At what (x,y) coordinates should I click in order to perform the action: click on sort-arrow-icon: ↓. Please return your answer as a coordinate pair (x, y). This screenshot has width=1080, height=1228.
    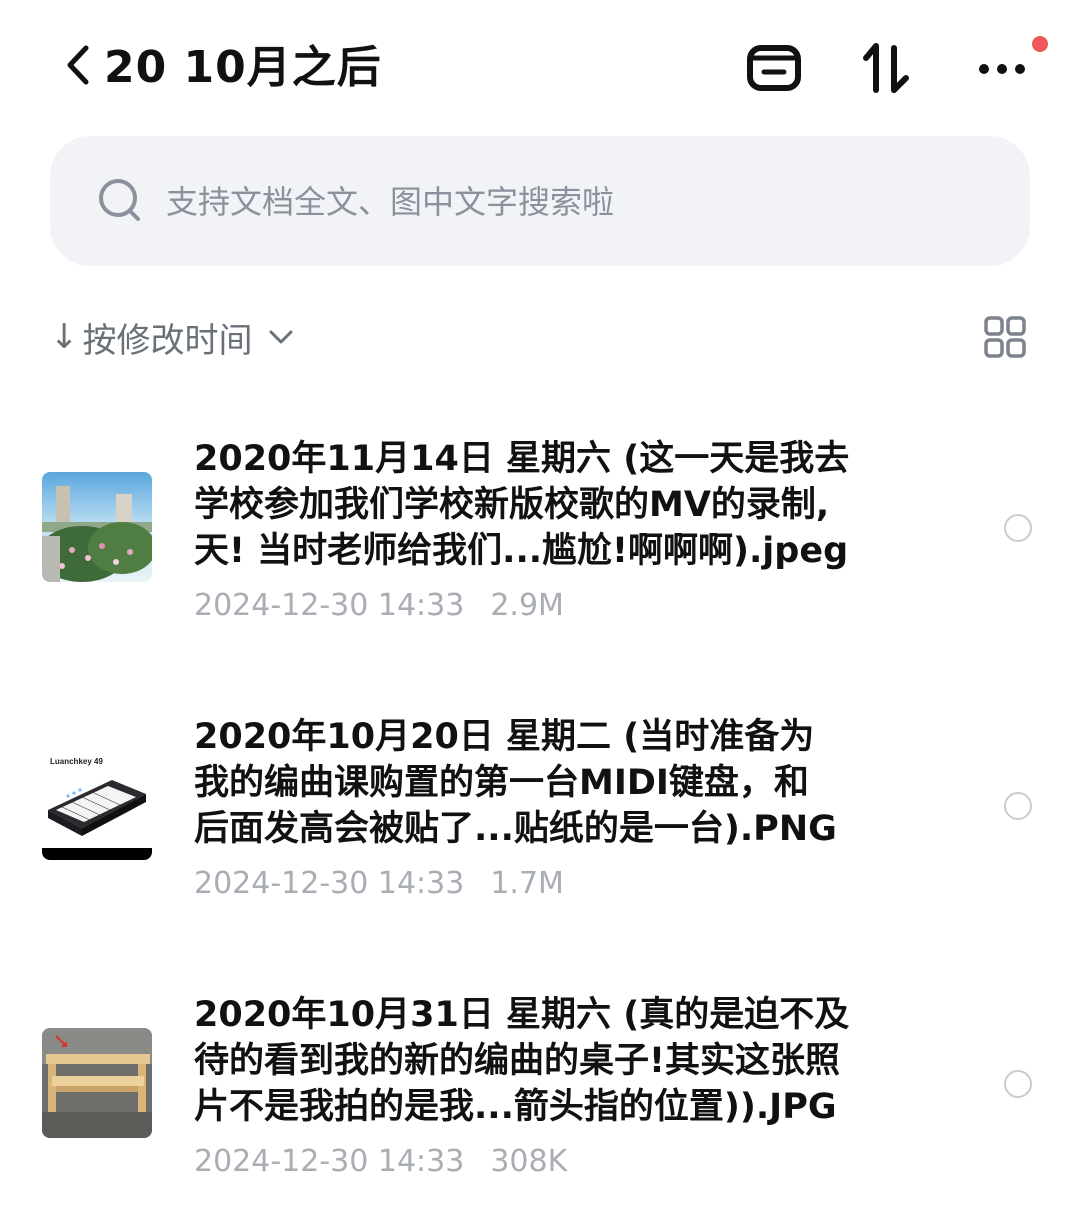
    Looking at the image, I should click on (64, 337).